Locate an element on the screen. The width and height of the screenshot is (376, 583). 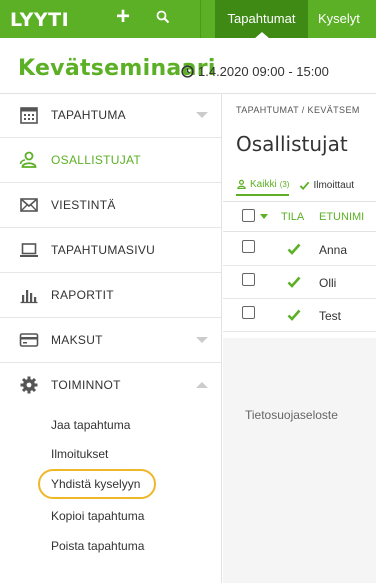
submenu-poista-tapahtuma: Poista tapahtuma is located at coordinates (97, 546).